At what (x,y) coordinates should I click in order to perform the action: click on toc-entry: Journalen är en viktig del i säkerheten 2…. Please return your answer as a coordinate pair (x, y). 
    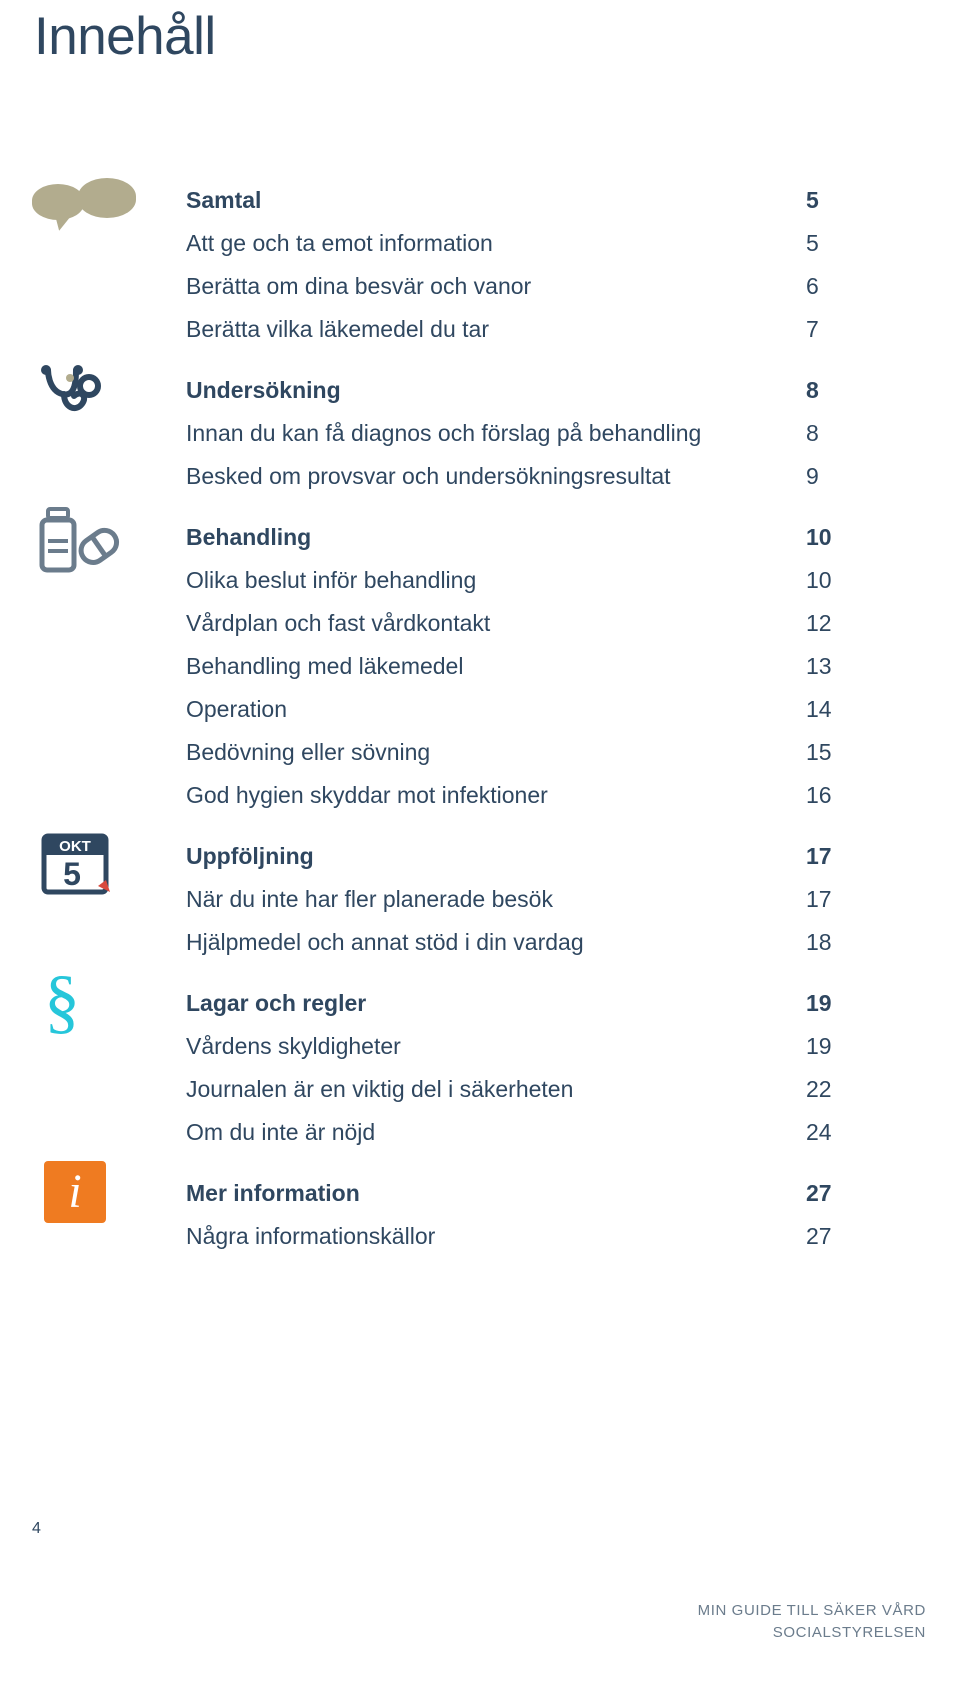
    Looking at the image, I should click on (480, 1088).